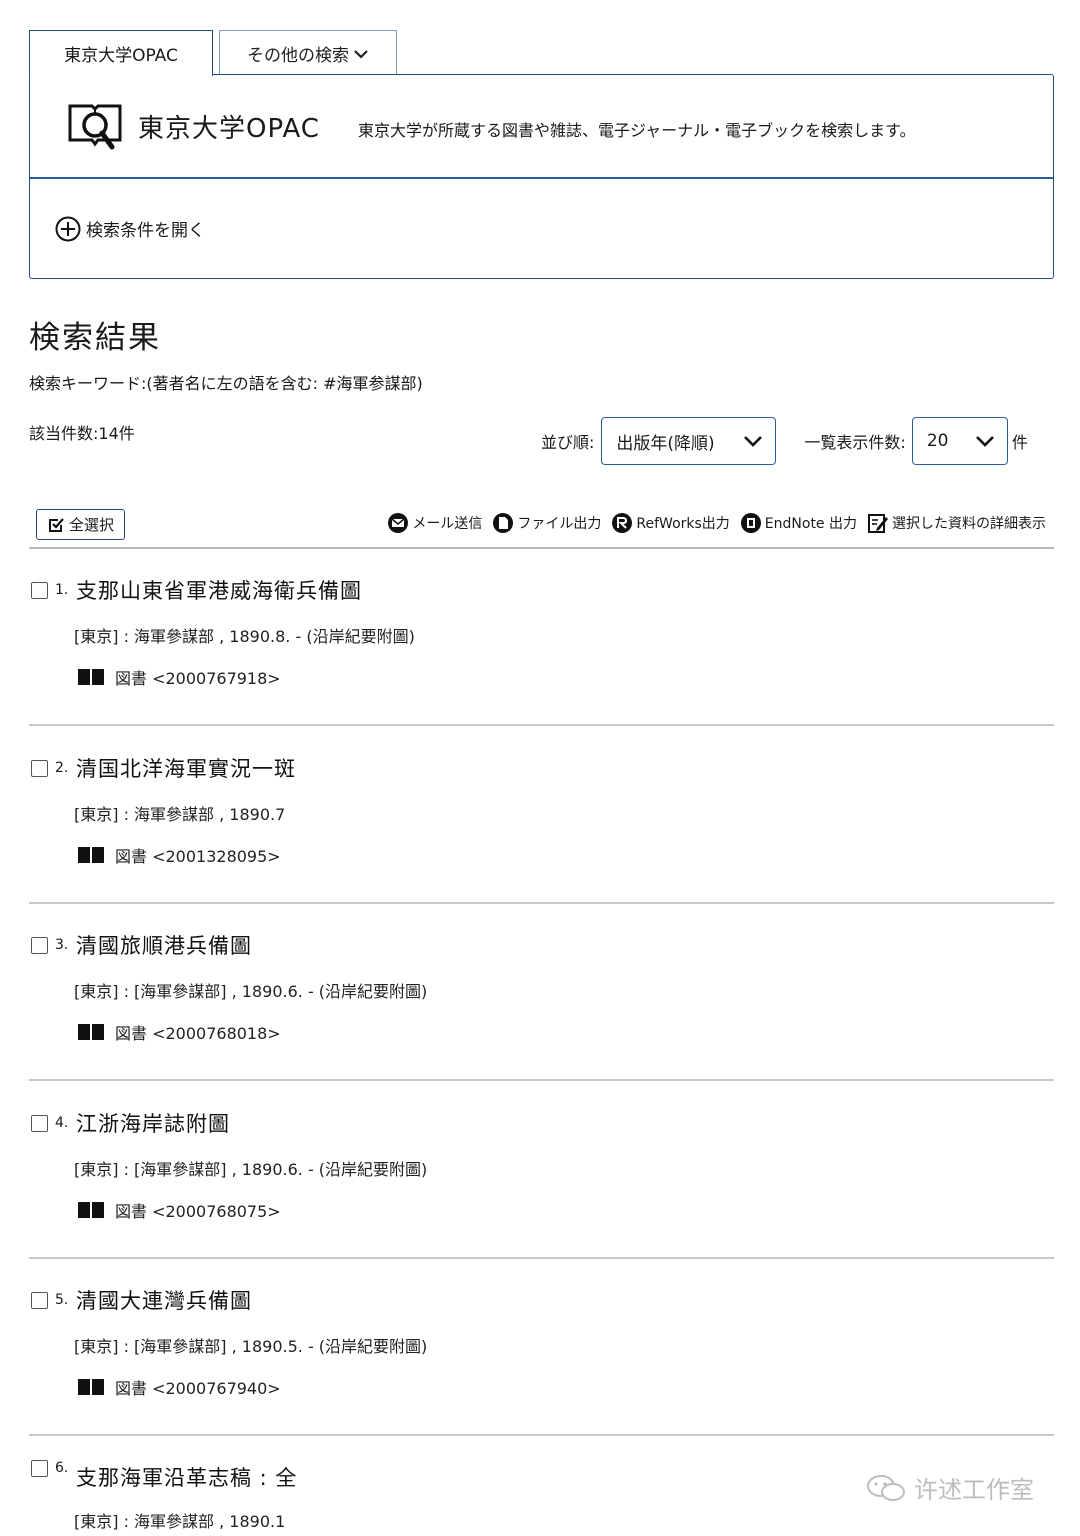  I want to click on item-type-label: 図書 <2001328095>, so click(198, 856).